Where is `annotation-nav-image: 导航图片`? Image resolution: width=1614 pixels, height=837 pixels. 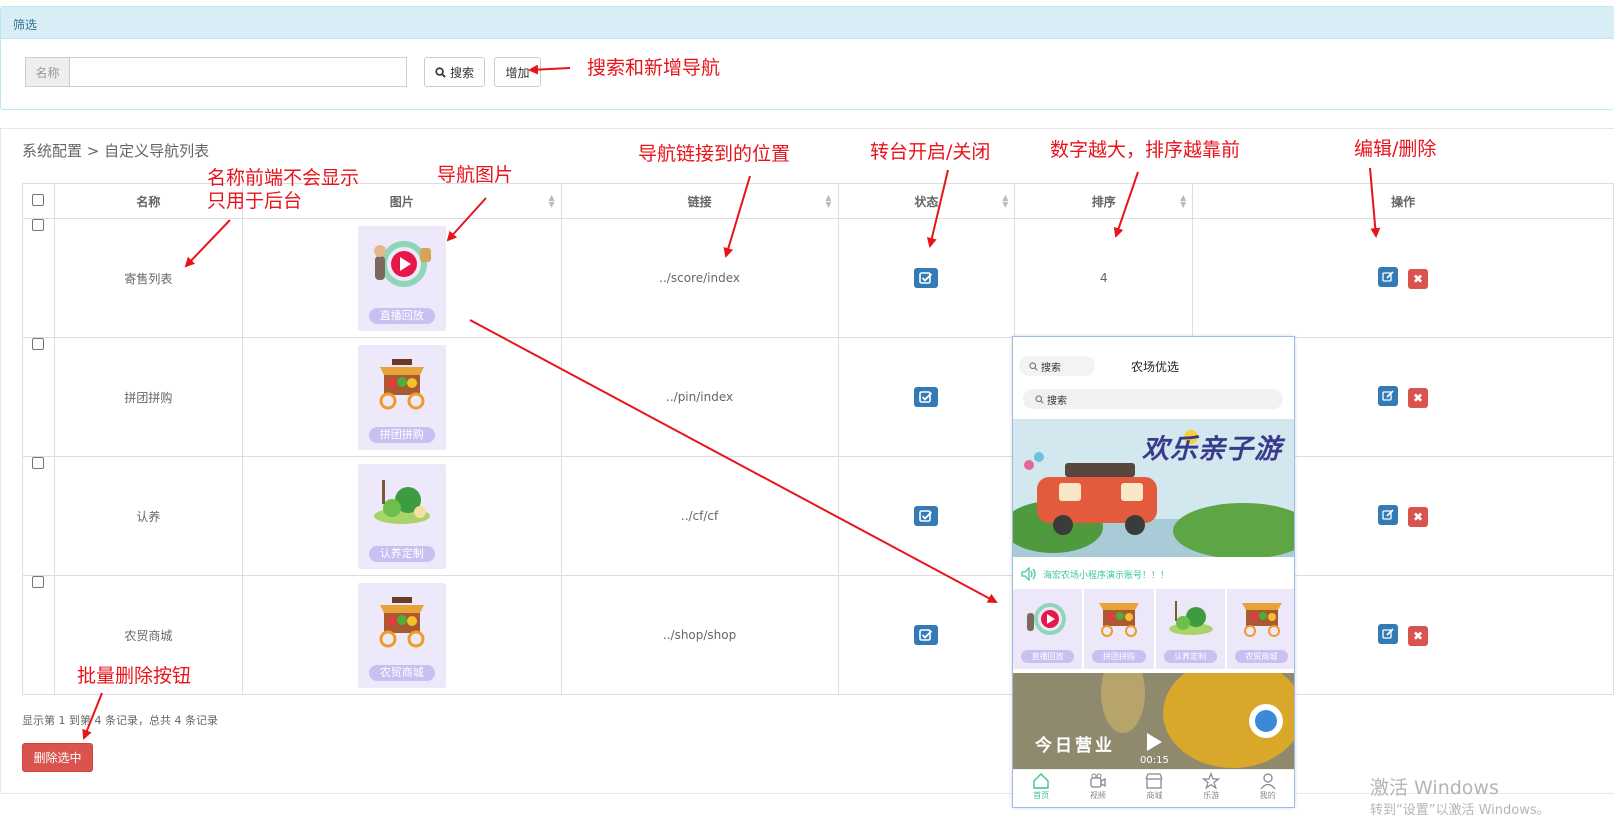 annotation-nav-image: 导航图片 is located at coordinates (475, 175).